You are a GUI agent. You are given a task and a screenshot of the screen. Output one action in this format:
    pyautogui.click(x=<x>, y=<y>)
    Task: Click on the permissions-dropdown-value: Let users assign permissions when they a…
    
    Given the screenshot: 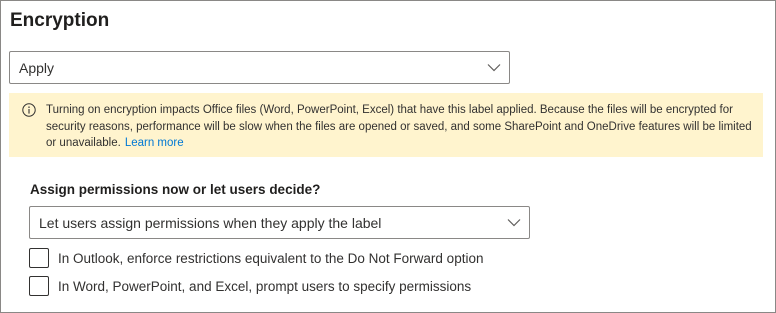 What is the action you would take?
    pyautogui.click(x=210, y=222)
    